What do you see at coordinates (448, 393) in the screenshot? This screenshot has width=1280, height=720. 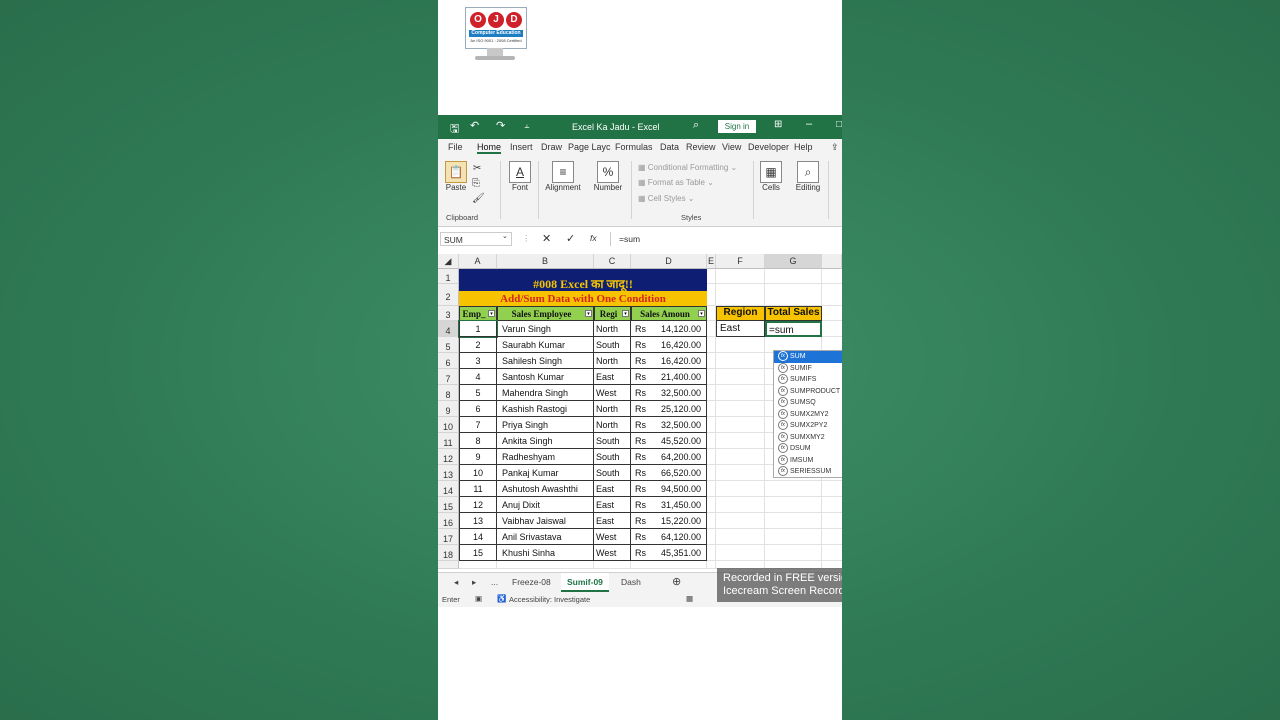 I see `row-header-8: 8` at bounding box center [448, 393].